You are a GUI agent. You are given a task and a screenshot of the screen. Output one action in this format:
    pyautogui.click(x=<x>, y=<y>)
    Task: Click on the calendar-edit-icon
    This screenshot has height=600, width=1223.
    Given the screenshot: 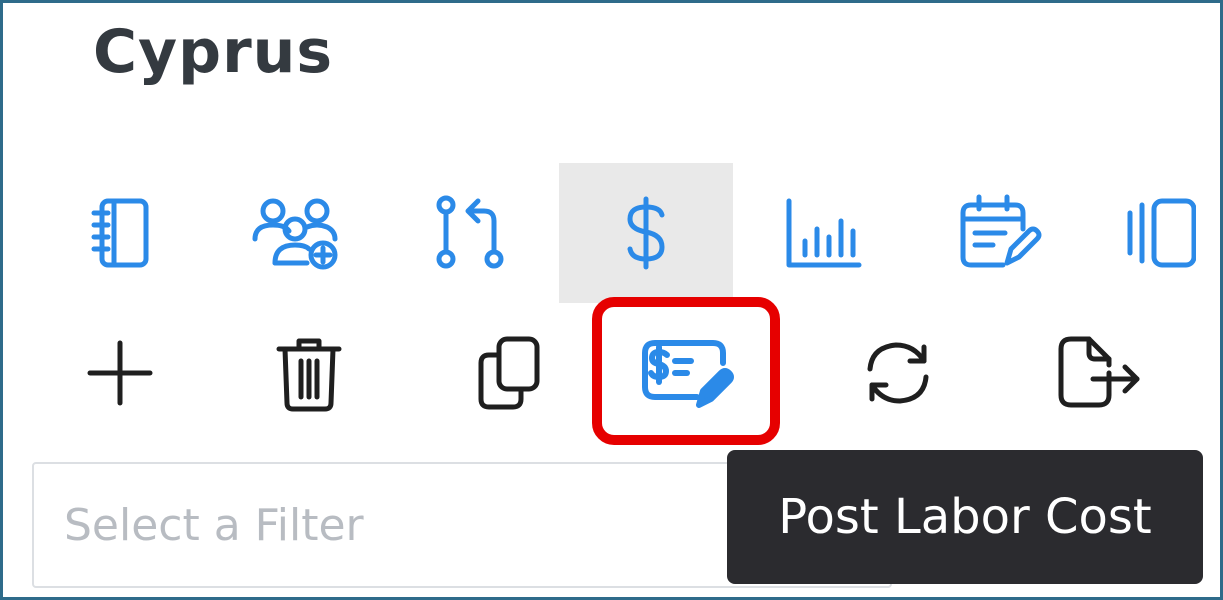 What is the action you would take?
    pyautogui.click(x=1001, y=231)
    